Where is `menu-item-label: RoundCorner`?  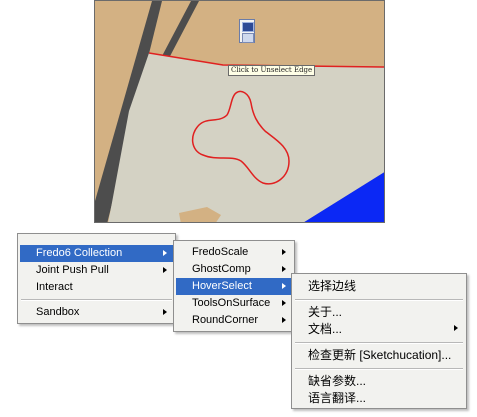
menu-item-label: RoundCorner is located at coordinates (225, 320).